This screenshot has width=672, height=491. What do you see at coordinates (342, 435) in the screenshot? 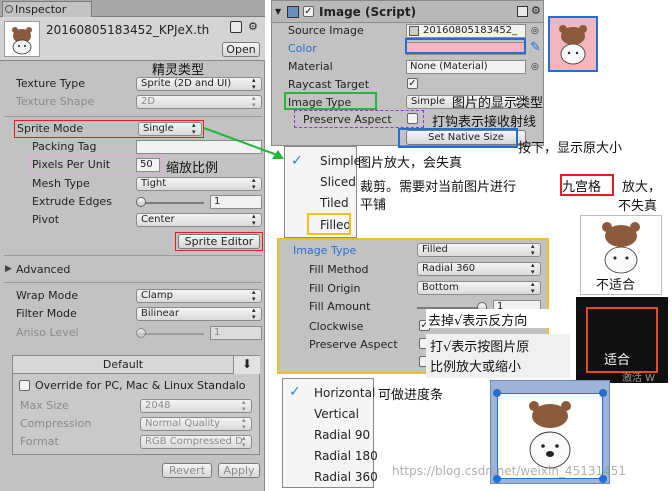
I see `menu-item-radial-90: Radial 90` at bounding box center [342, 435].